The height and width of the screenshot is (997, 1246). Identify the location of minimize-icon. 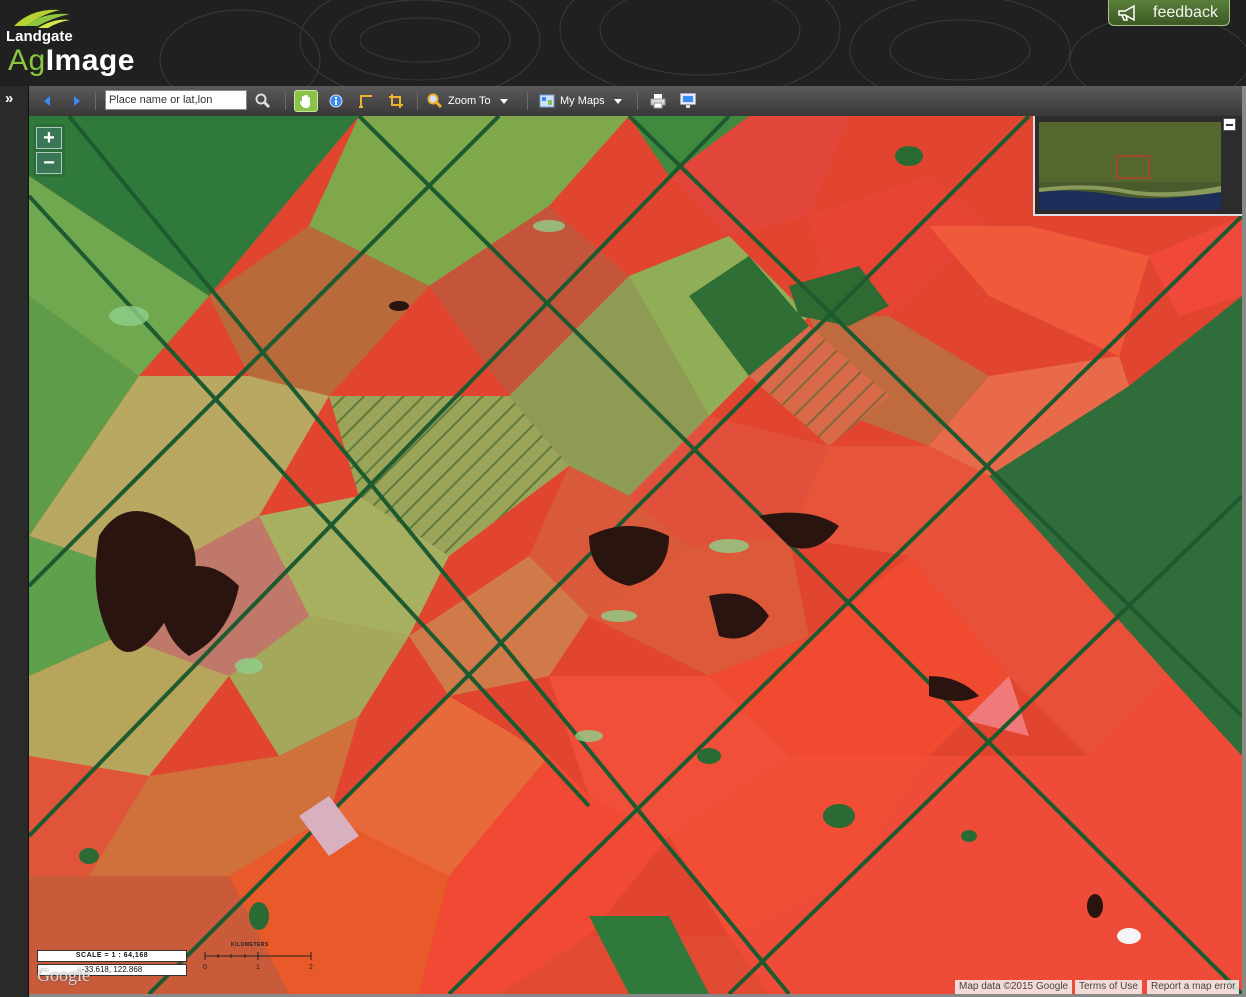
(1229, 124).